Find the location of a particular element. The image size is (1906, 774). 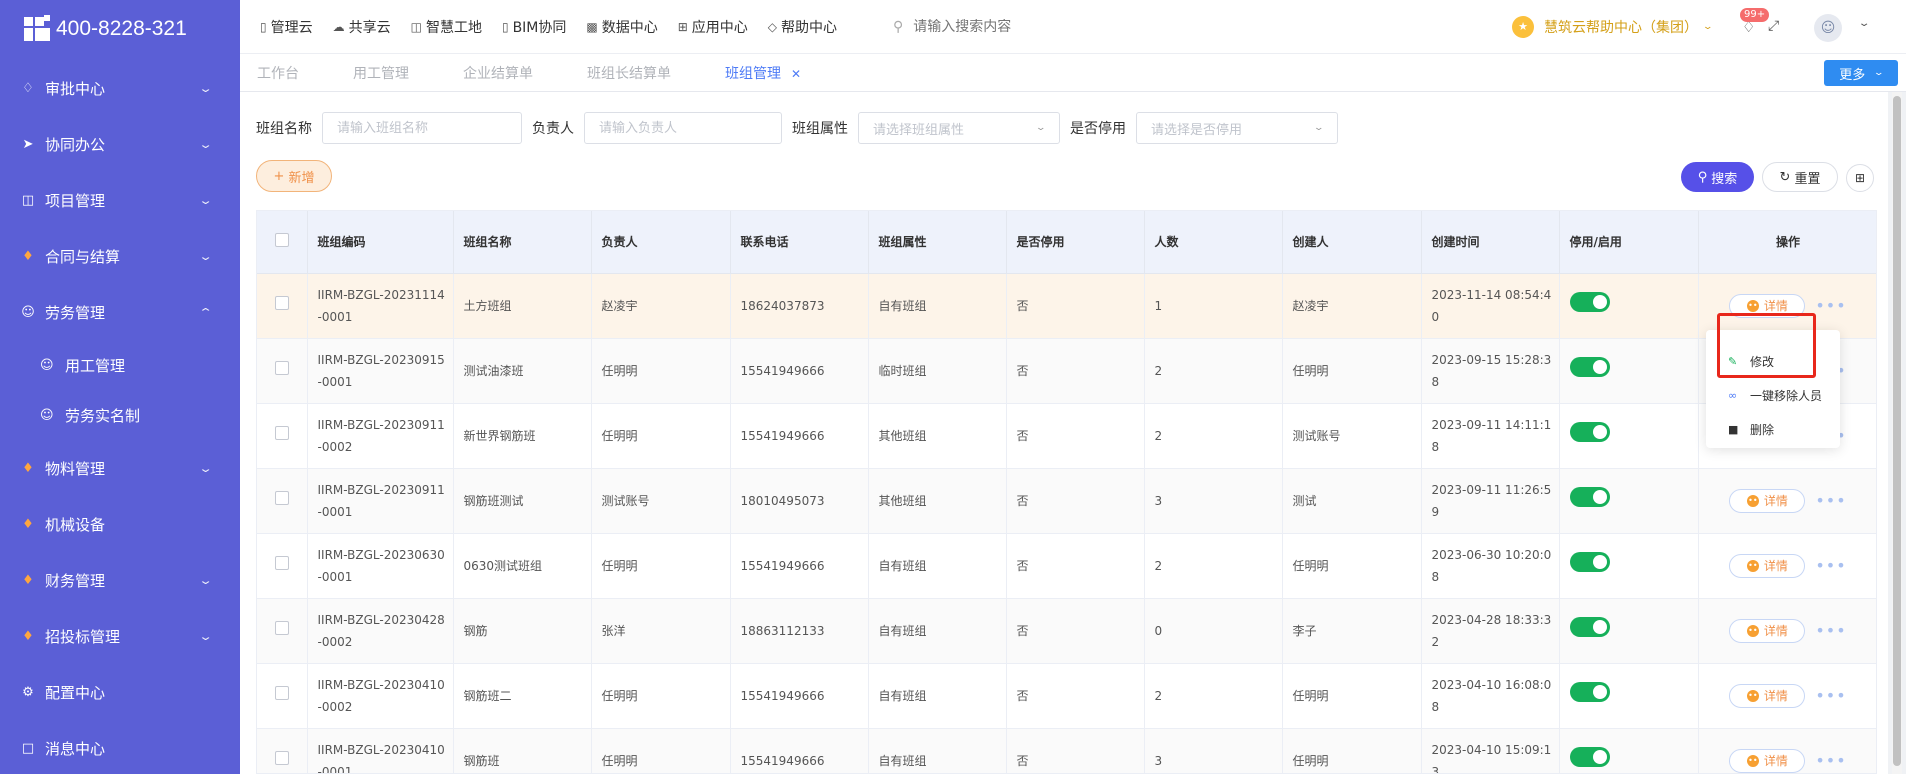

sidebar-item-bidding: ♦ 招投标管理 ⌄ is located at coordinates (120, 636).